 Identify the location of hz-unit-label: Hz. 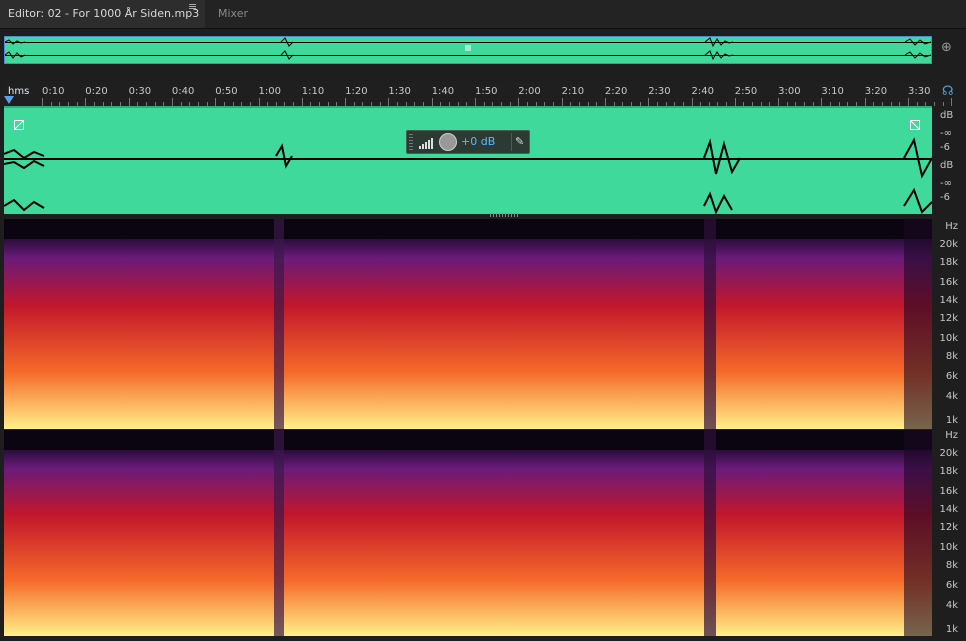
(951, 226).